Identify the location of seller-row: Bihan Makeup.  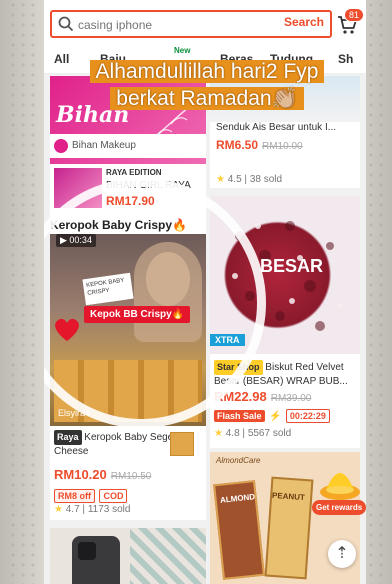
(128, 146).